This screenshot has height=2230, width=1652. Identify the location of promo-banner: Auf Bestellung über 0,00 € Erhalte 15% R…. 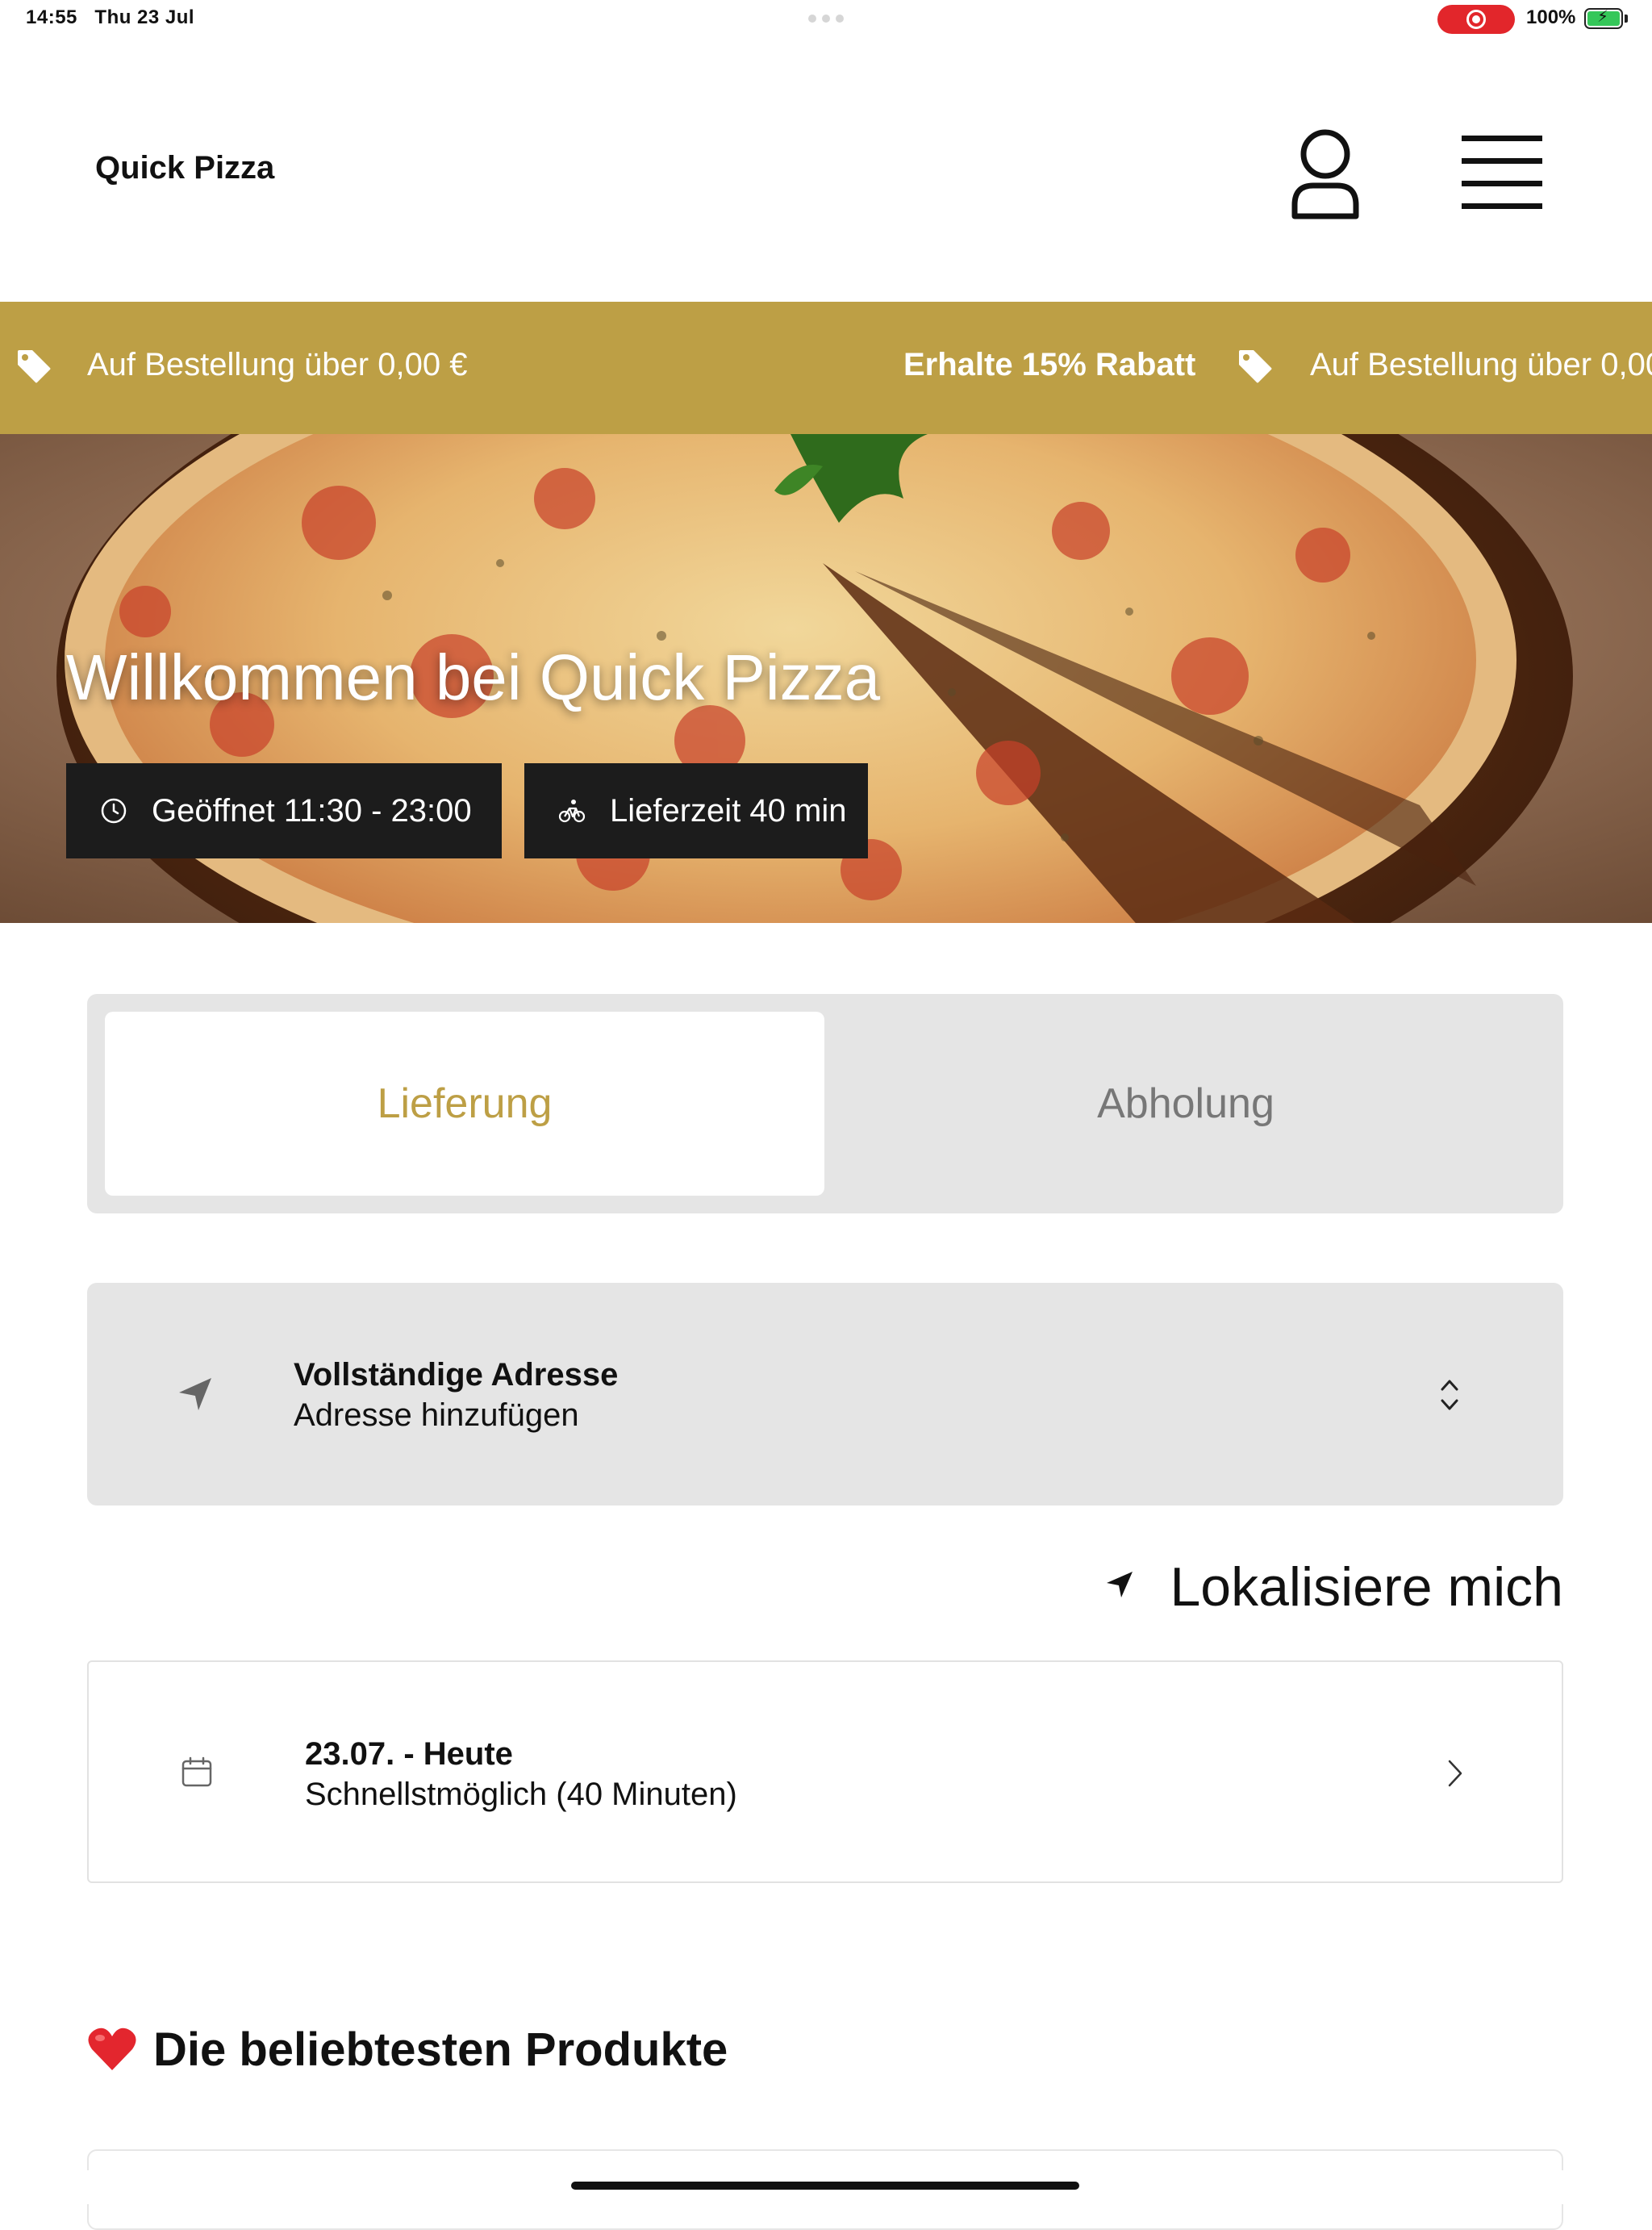
(826, 368).